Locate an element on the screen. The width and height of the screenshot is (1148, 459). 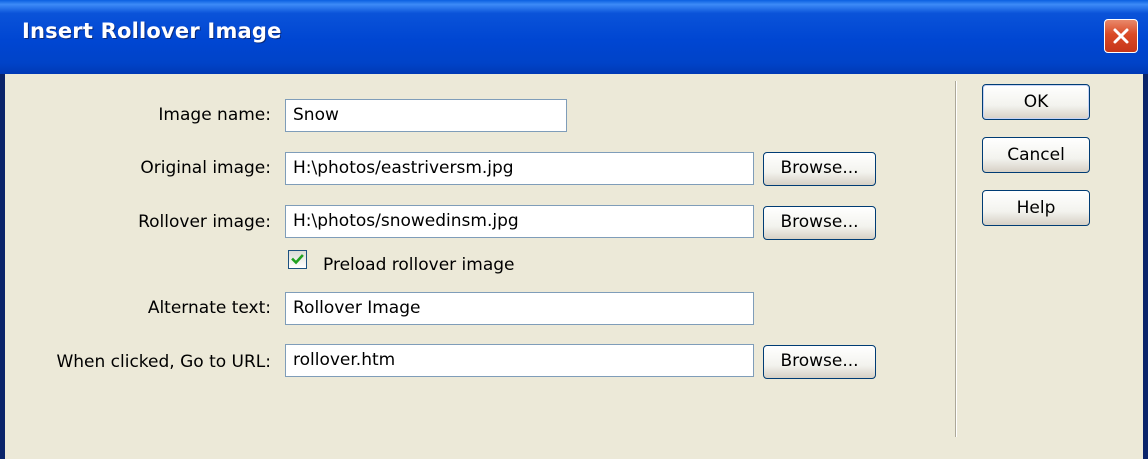
image-name-label: Image name: is located at coordinates (214, 115).